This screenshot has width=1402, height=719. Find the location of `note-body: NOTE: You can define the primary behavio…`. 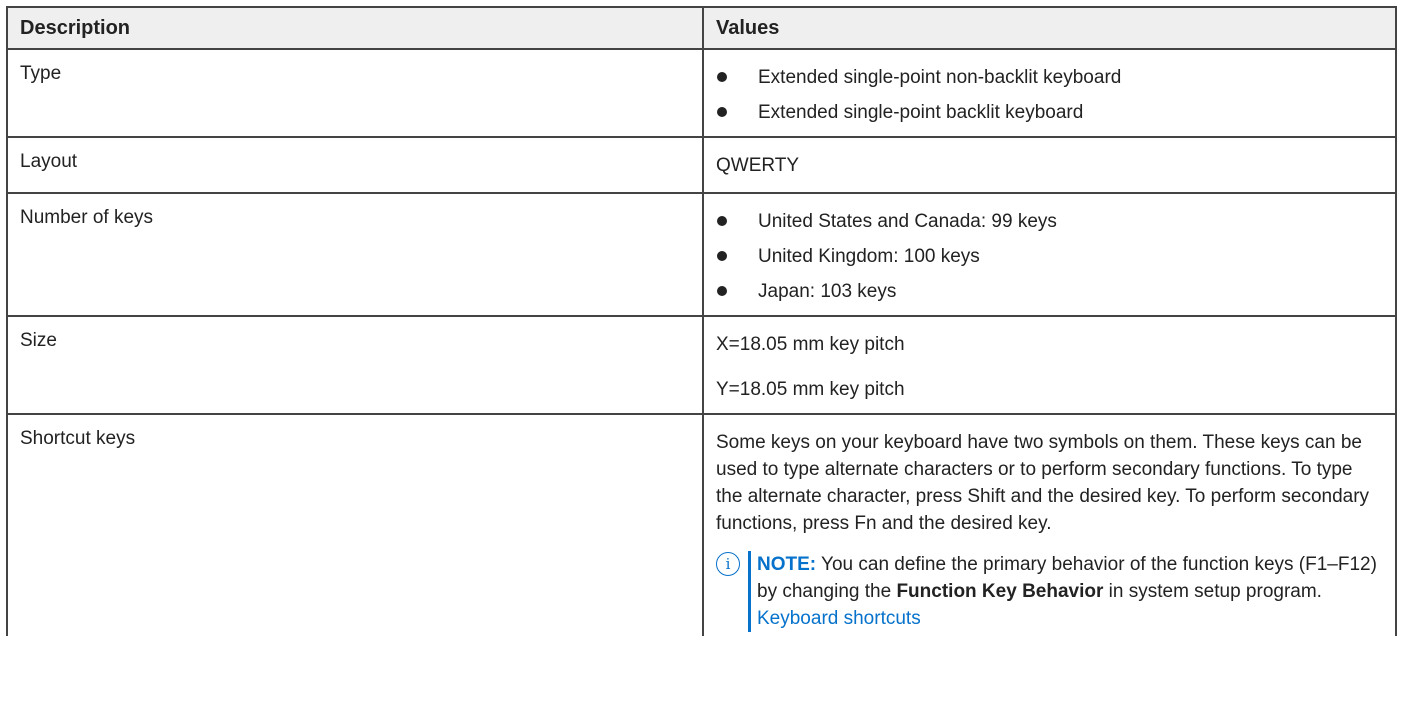

note-body: NOTE: You can define the primary behavio… is located at coordinates (1065, 591).